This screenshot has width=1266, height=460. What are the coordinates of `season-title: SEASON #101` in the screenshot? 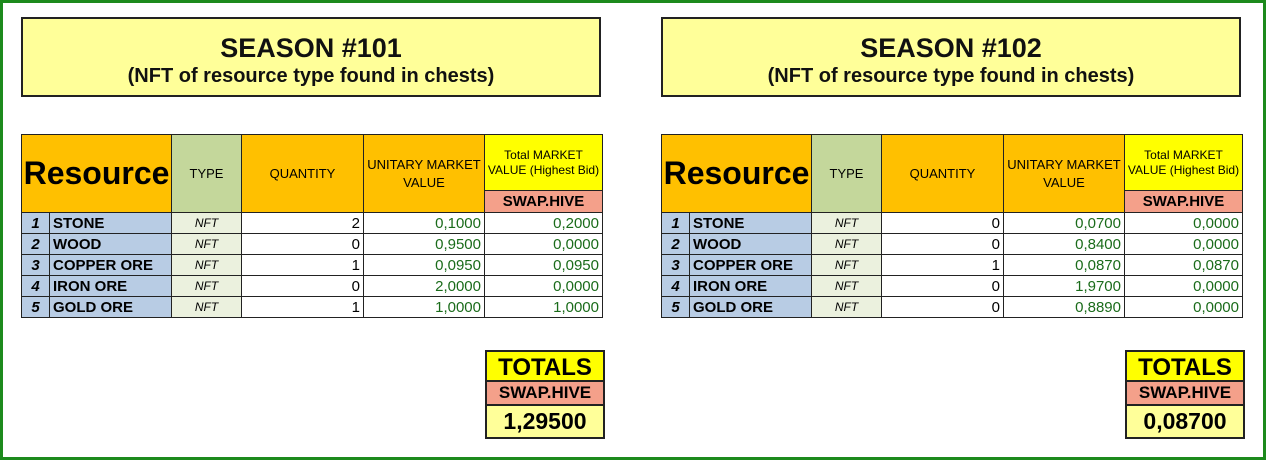 It's located at (311, 48).